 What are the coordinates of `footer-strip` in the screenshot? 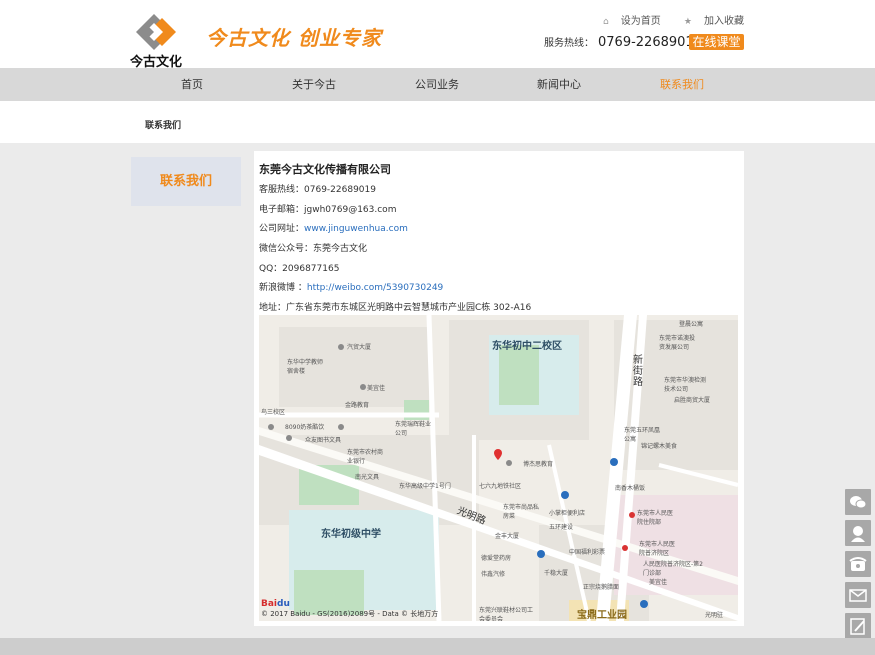 It's located at (437, 646).